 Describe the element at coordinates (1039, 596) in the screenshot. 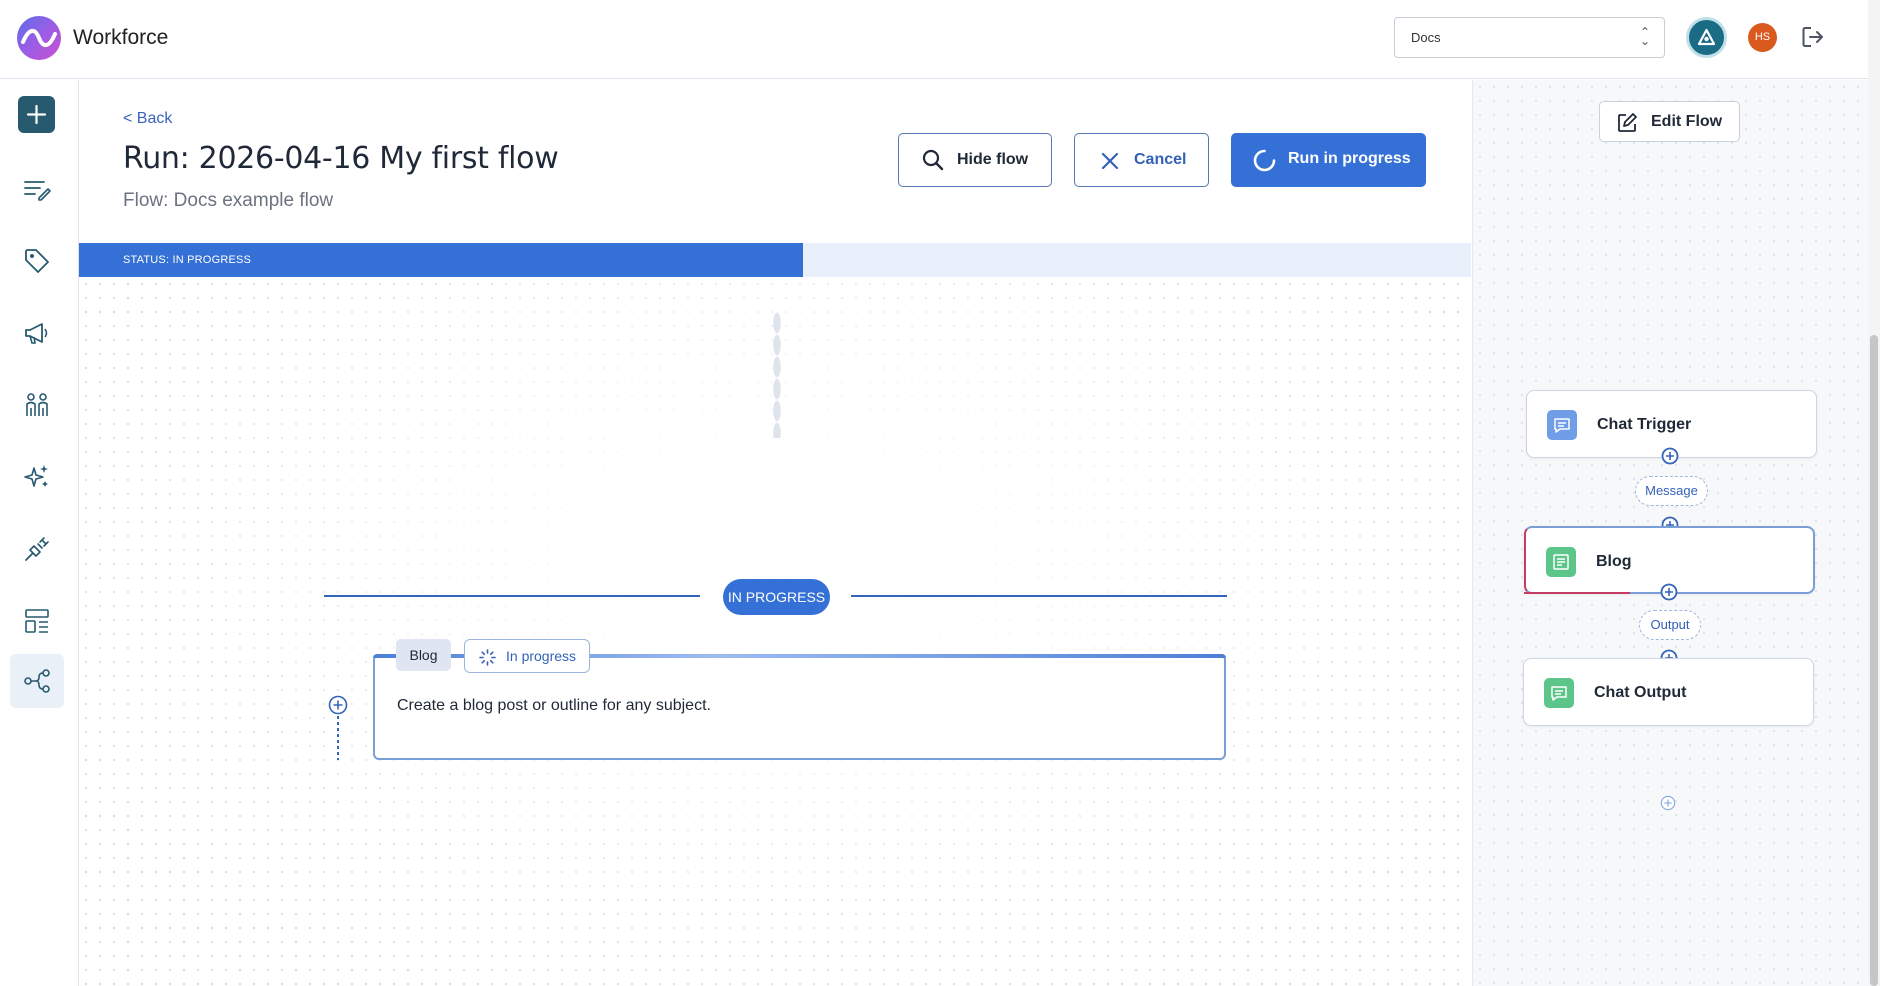

I see `stage-divider-right` at that location.